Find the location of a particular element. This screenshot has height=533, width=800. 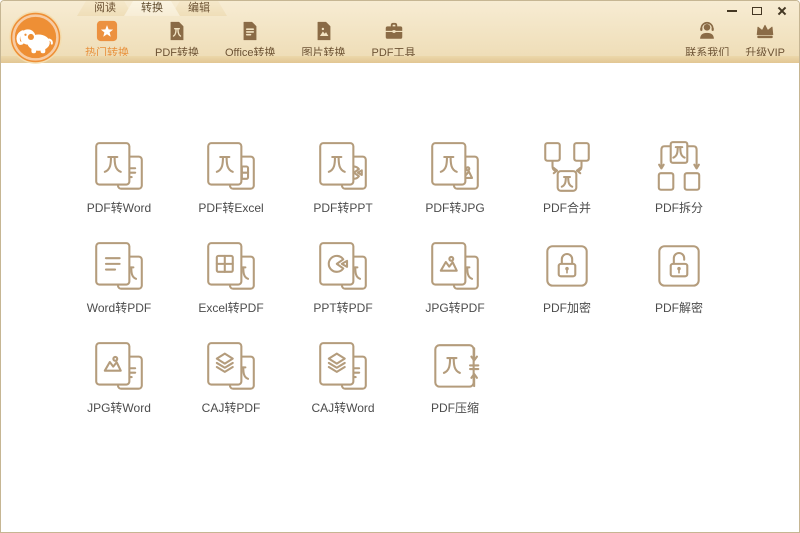

pdf-to-jpg-icon is located at coordinates (455, 168).